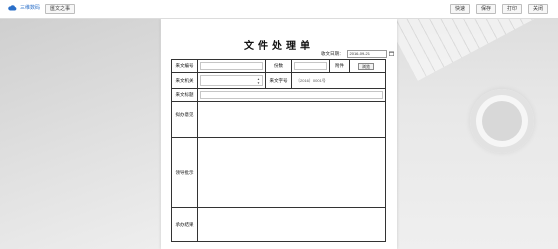 The height and width of the screenshot is (249, 558). What do you see at coordinates (184, 95) in the screenshot?
I see `doc-title-label: 来文标题` at bounding box center [184, 95].